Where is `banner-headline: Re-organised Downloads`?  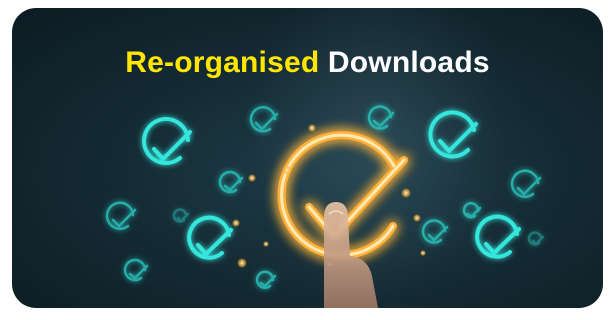 banner-headline: Re-organised Downloads is located at coordinates (307, 63).